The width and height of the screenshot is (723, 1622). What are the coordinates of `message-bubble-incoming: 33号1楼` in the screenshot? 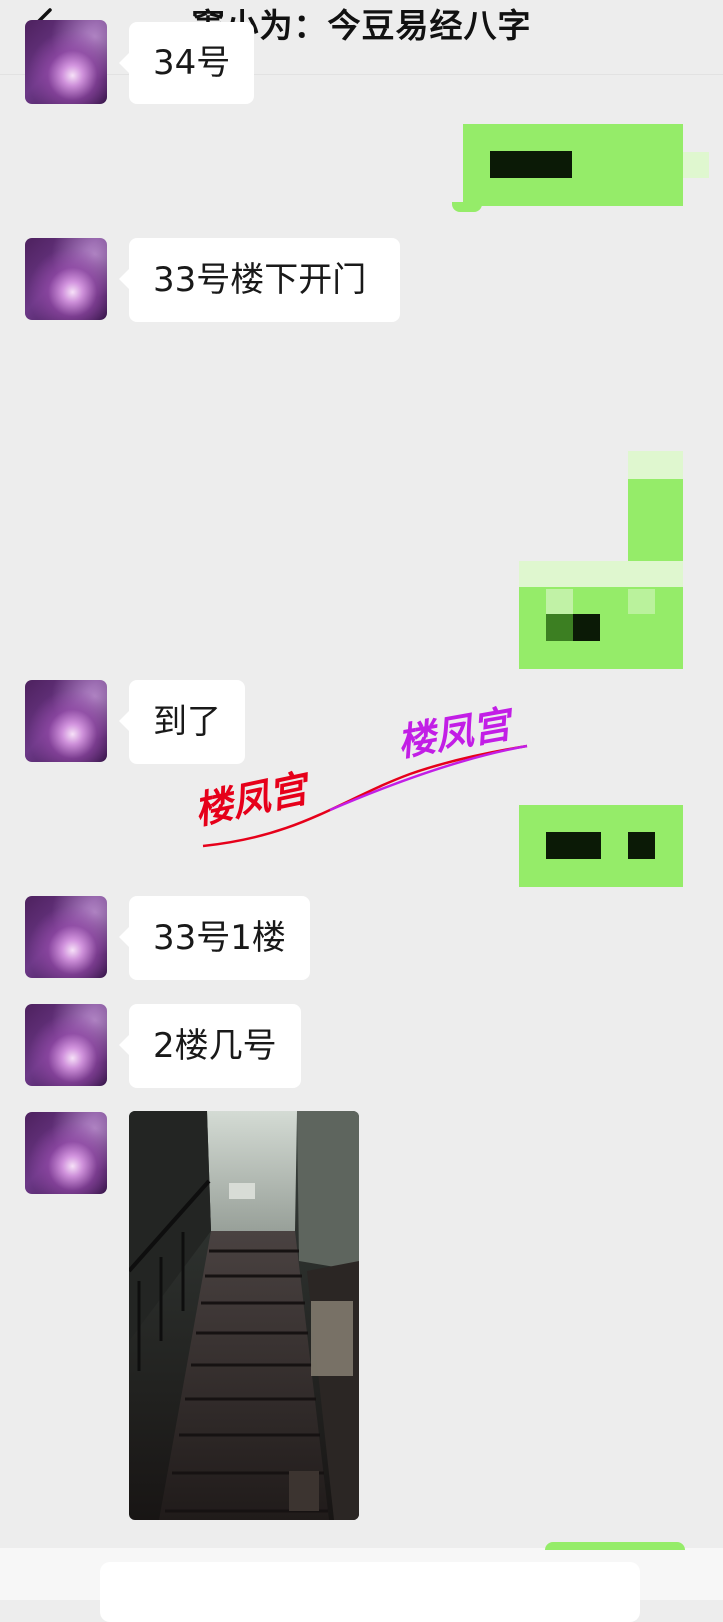 It's located at (214, 938).